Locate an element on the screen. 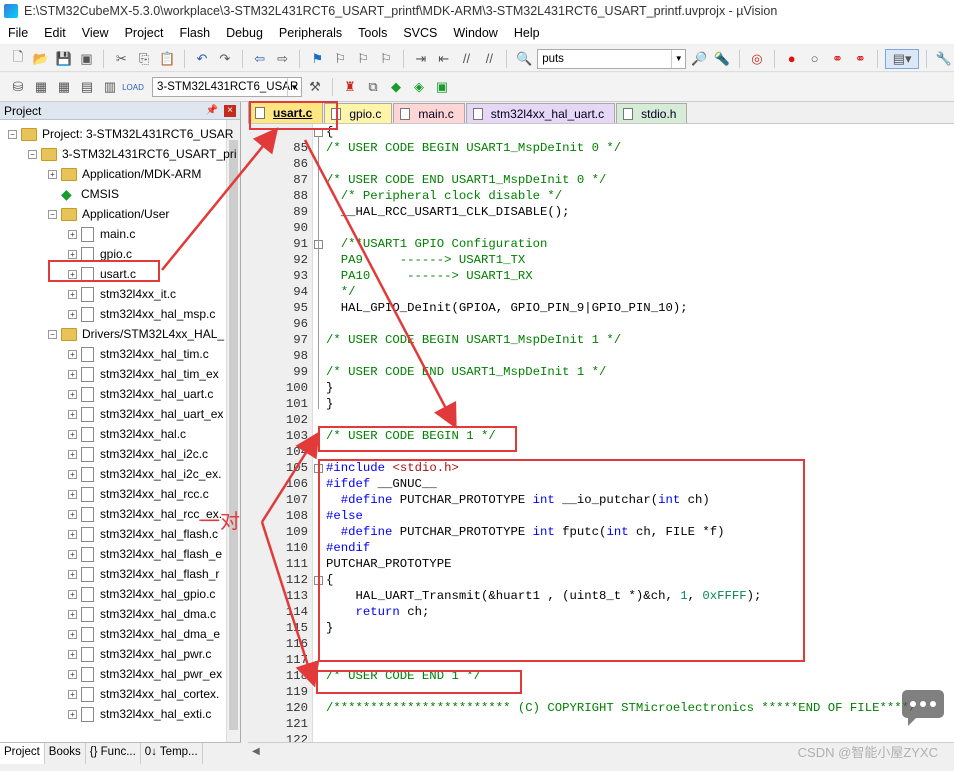 The height and width of the screenshot is (771, 954). kill-breakpoints-icon: ⚭ is located at coordinates (860, 59).